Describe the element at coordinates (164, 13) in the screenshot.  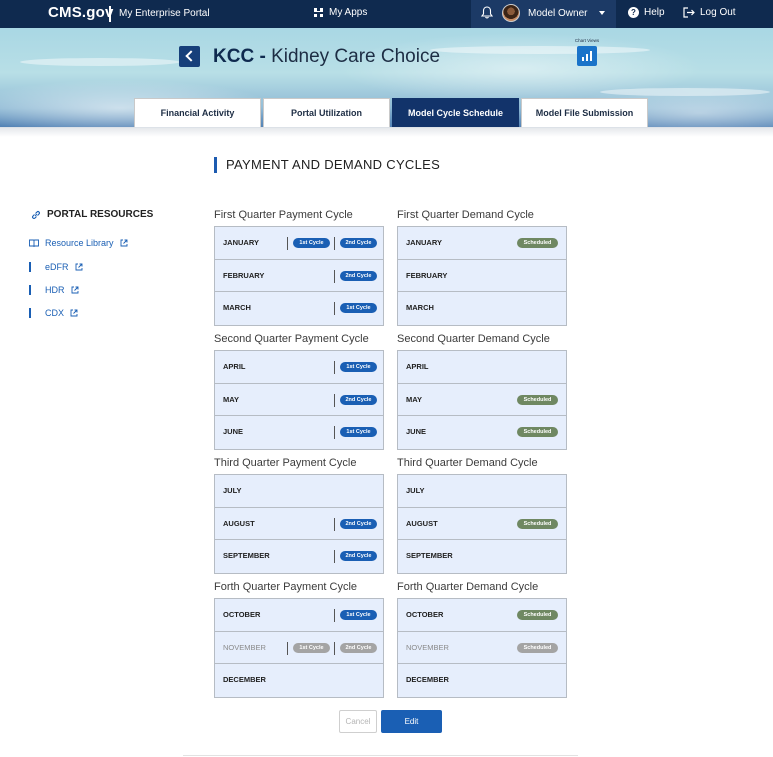
I see `portal-name: My Enterprise Portal` at that location.